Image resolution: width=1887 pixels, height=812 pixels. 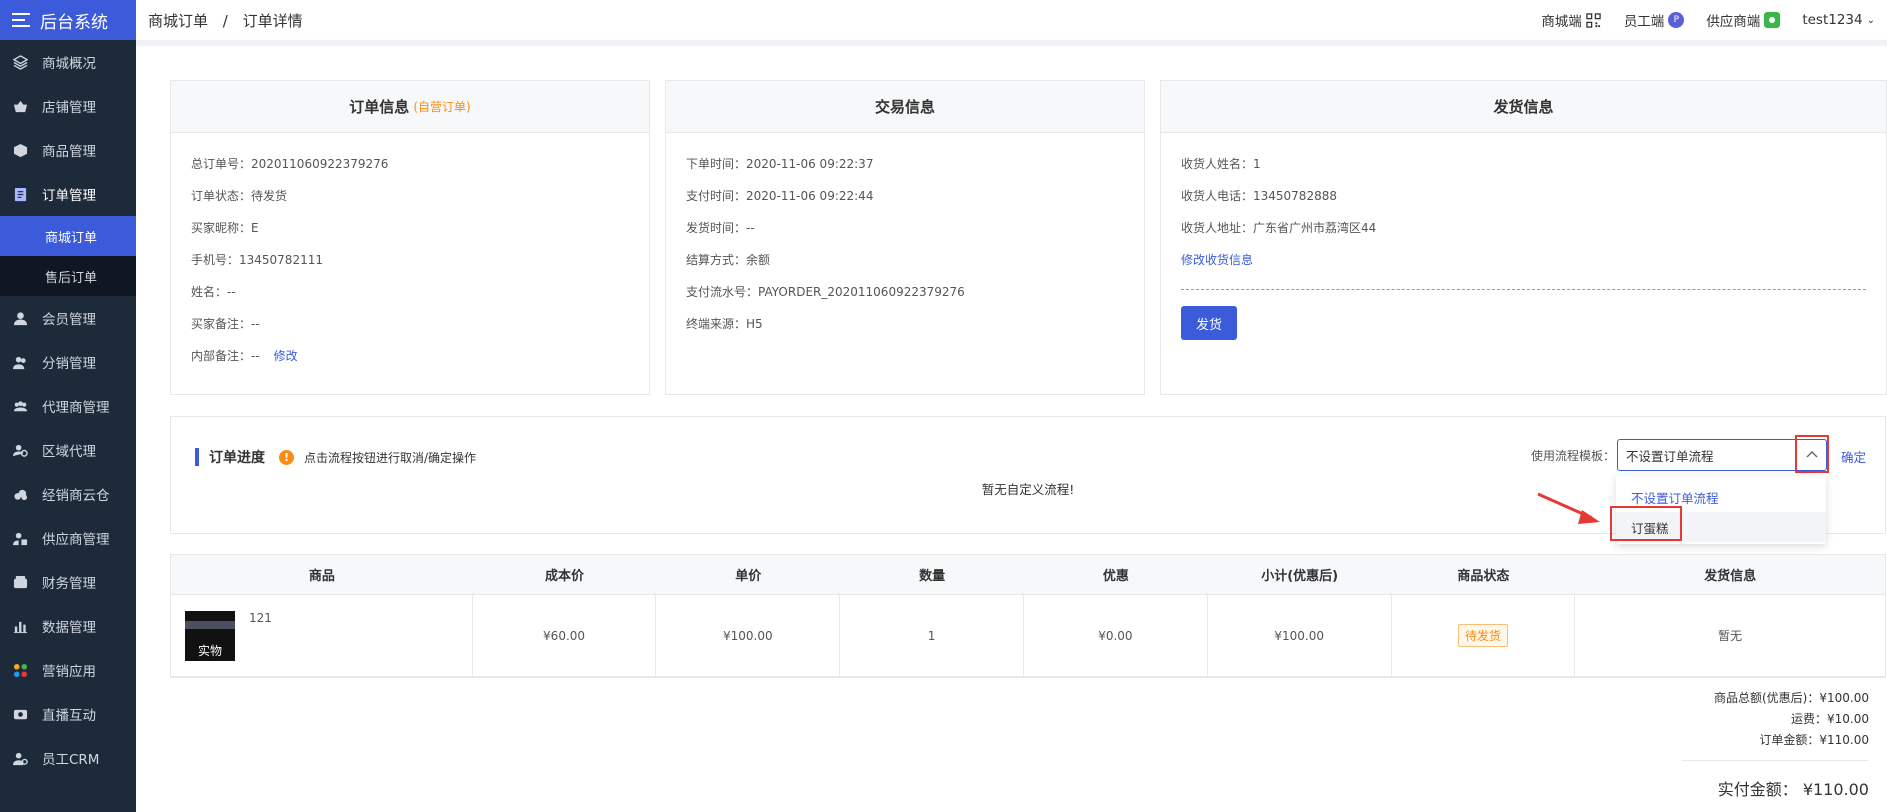 What do you see at coordinates (1209, 323) in the screenshot?
I see `ship-button: 发货` at bounding box center [1209, 323].